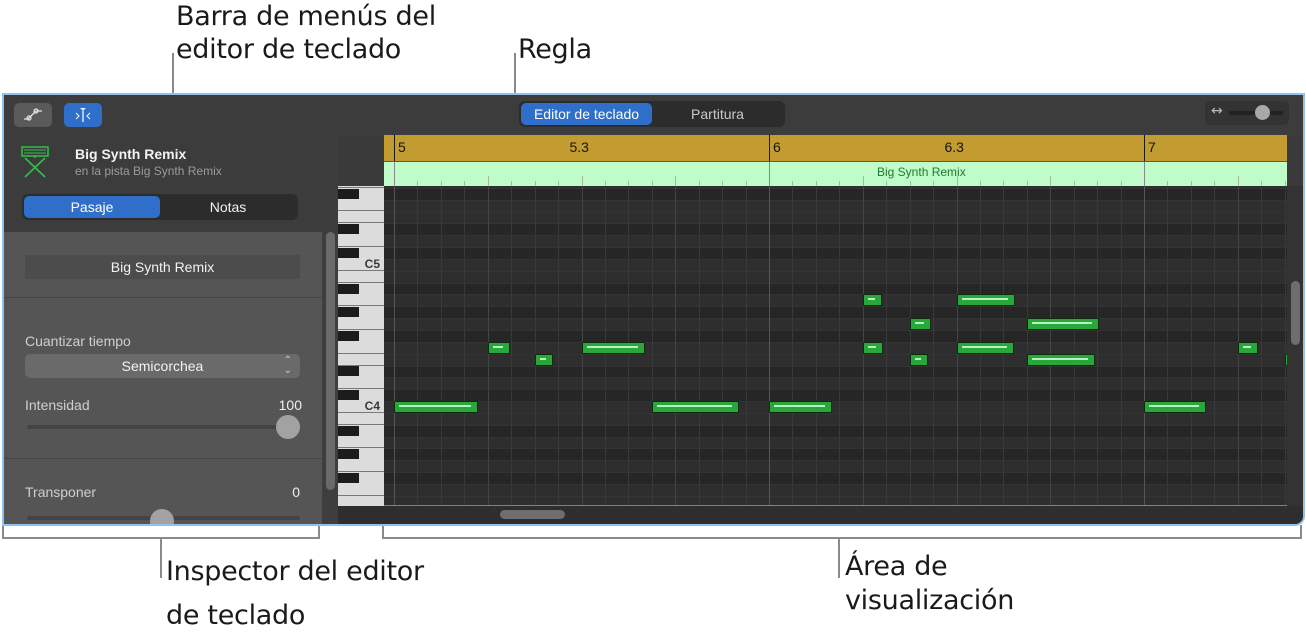 This screenshot has width=1306, height=638. Describe the element at coordinates (835, 148) in the screenshot. I see `ruler: 5 5.3 6 6.3 7` at that location.